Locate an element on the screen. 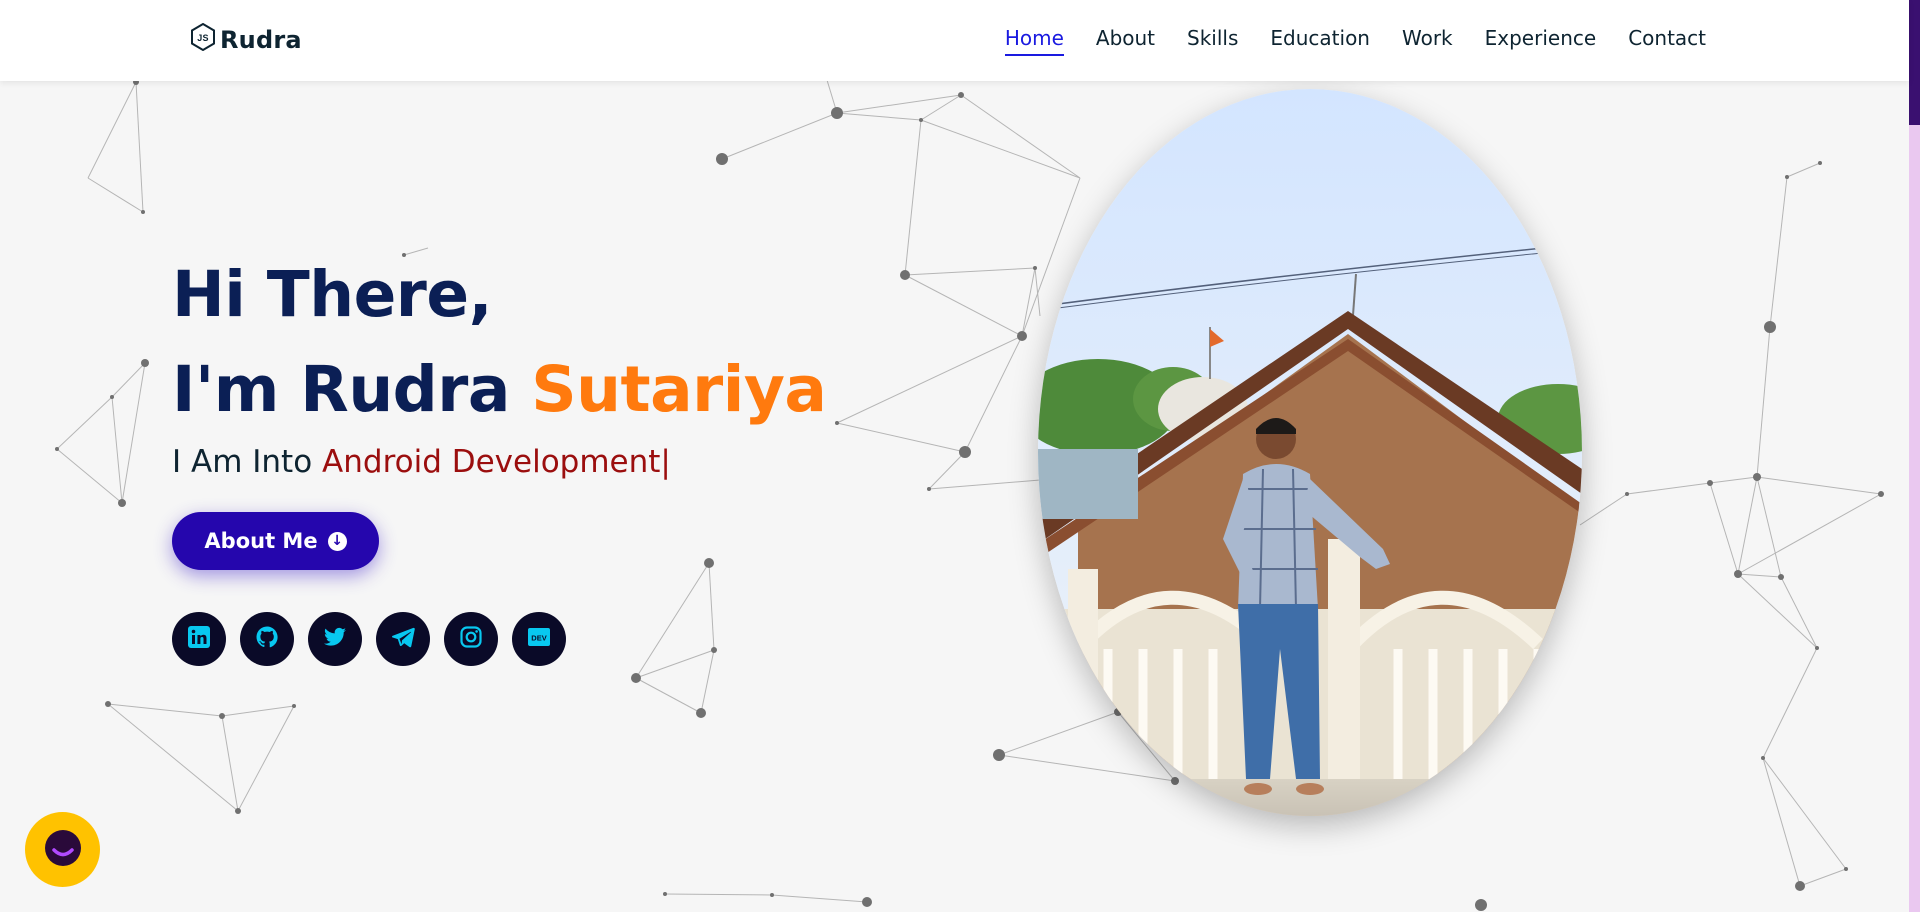 This screenshot has width=1920, height=912. hero-surname: Sutariya is located at coordinates (679, 389).